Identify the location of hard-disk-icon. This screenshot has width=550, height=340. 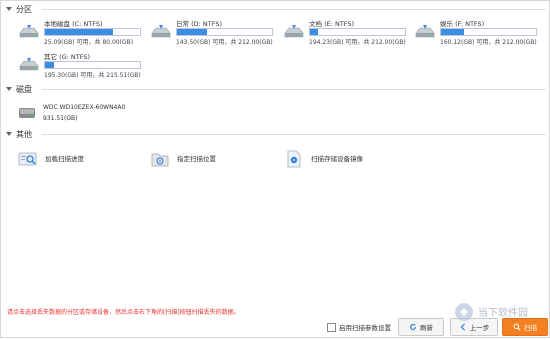
(27, 113).